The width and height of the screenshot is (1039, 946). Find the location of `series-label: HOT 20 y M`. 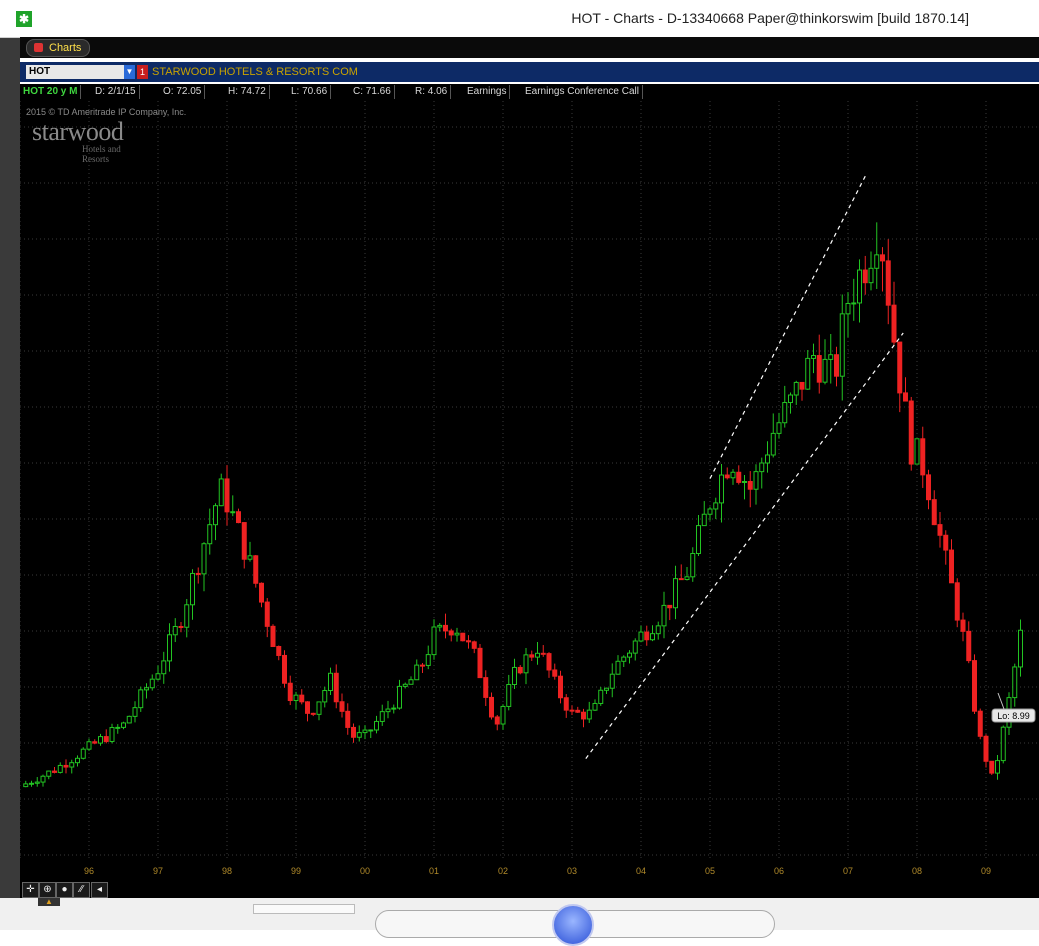

series-label: HOT 20 y M is located at coordinates (51, 92).